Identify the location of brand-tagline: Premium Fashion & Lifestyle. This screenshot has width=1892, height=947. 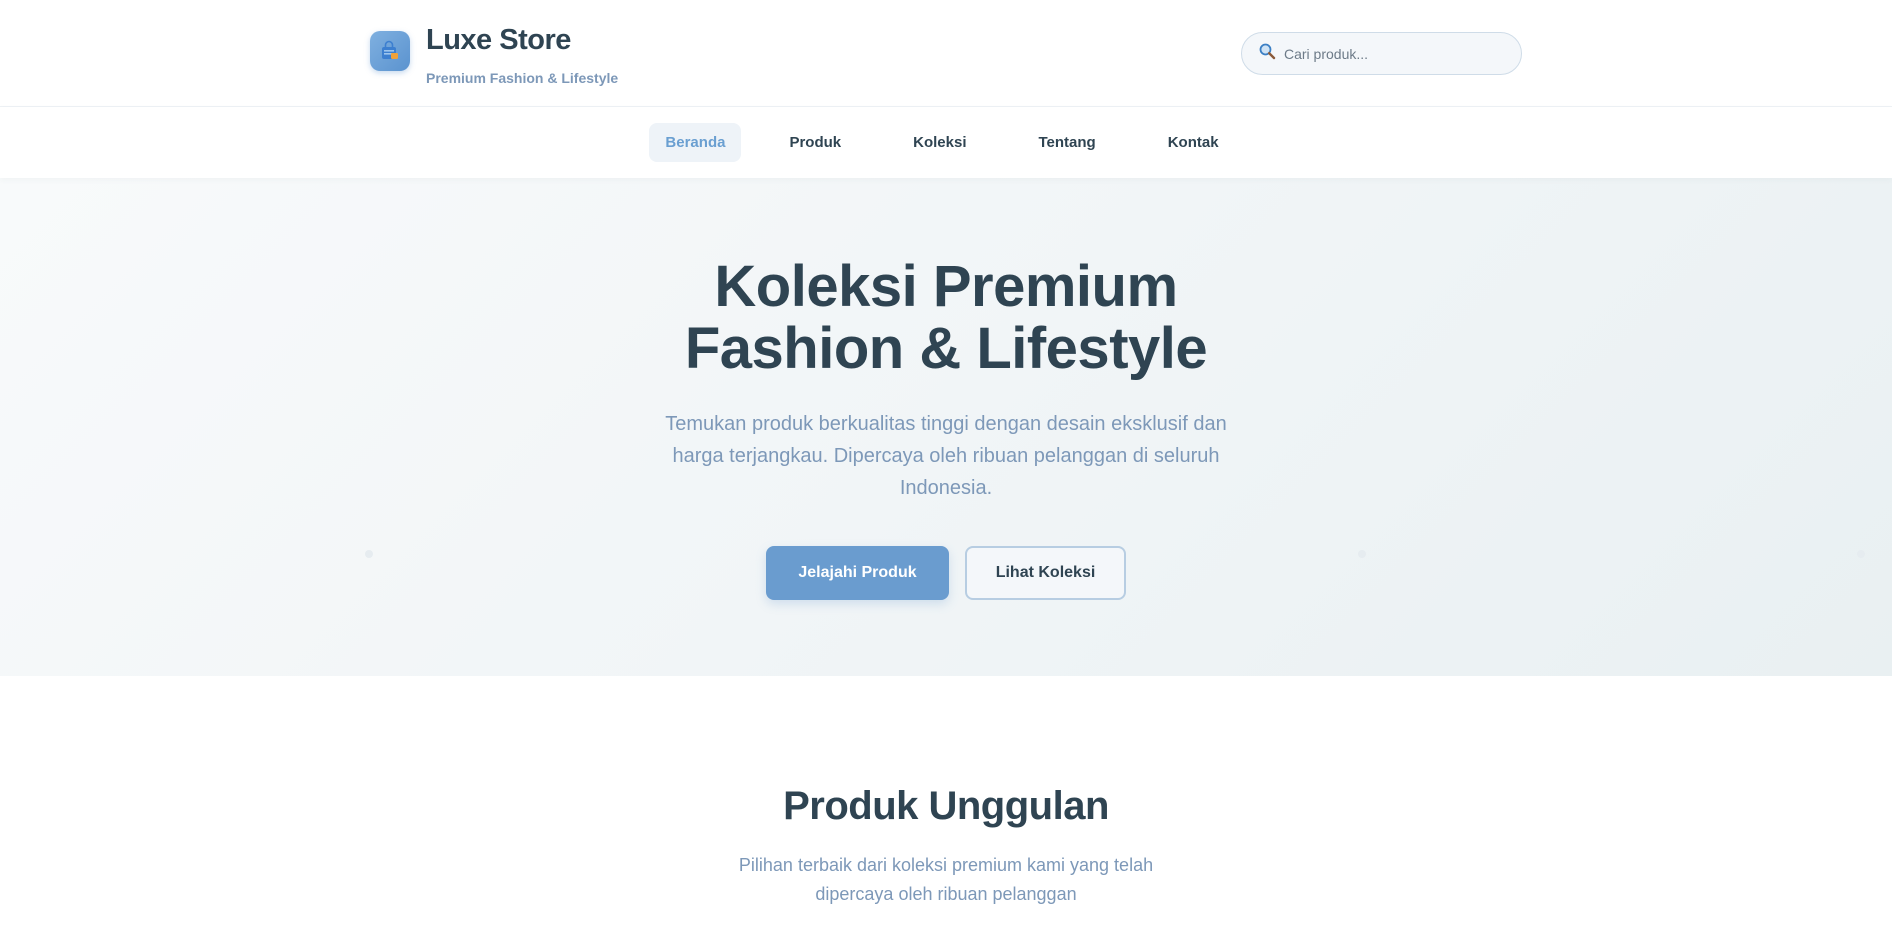
(522, 77).